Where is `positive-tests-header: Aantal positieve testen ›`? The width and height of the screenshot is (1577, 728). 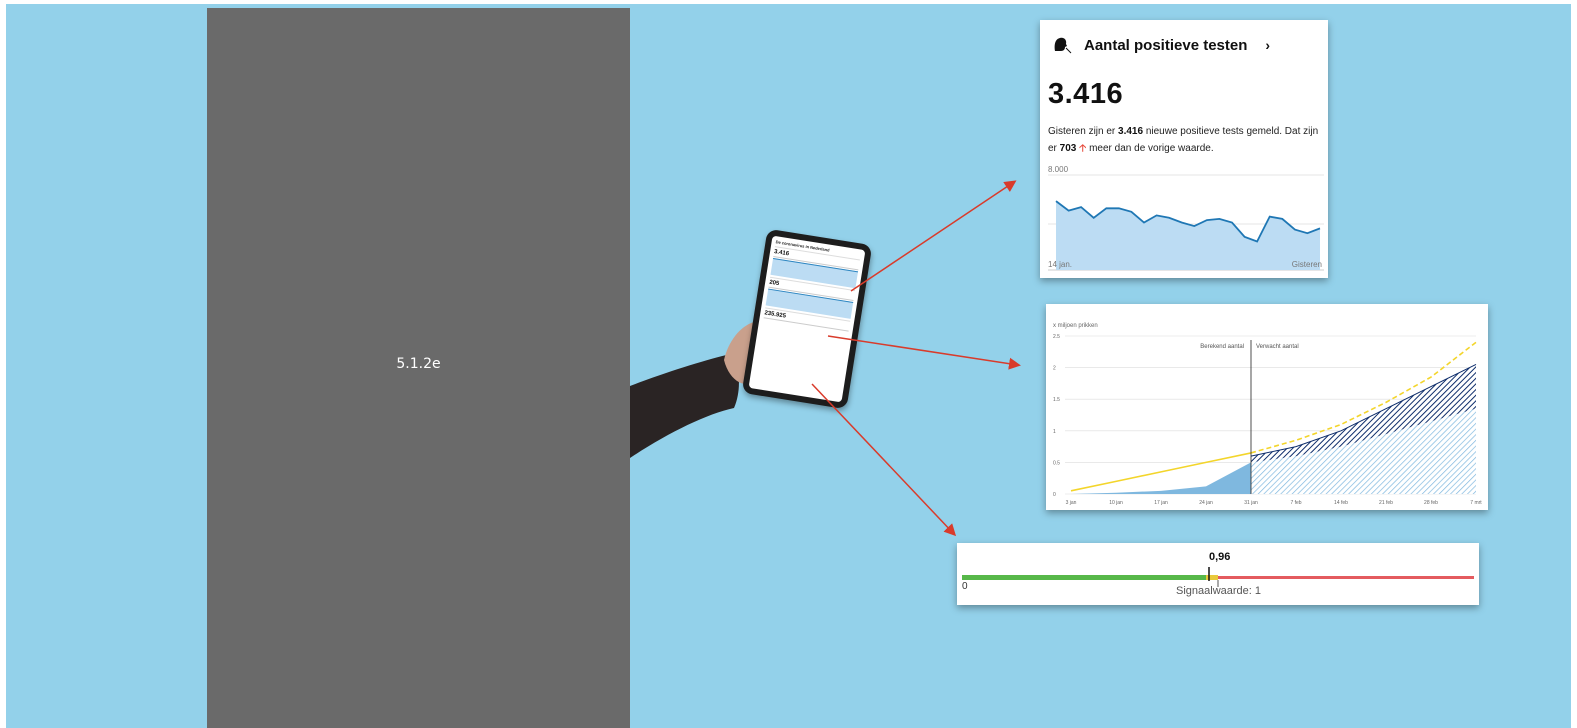
positive-tests-header: Aantal positieve testen › is located at coordinates (1161, 45).